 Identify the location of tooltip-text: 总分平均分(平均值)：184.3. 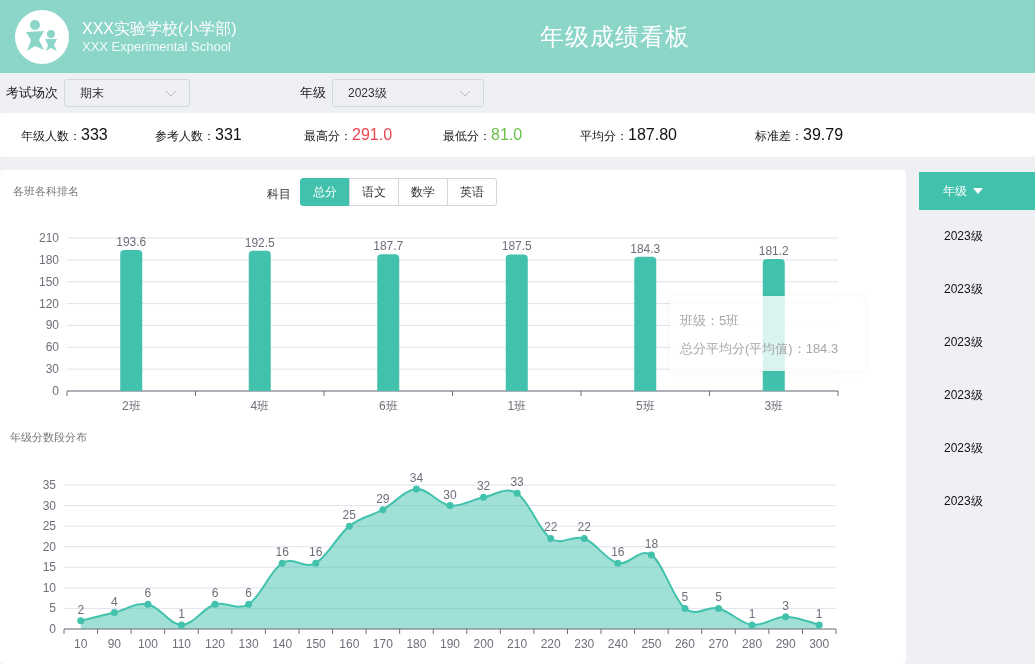
(760, 349).